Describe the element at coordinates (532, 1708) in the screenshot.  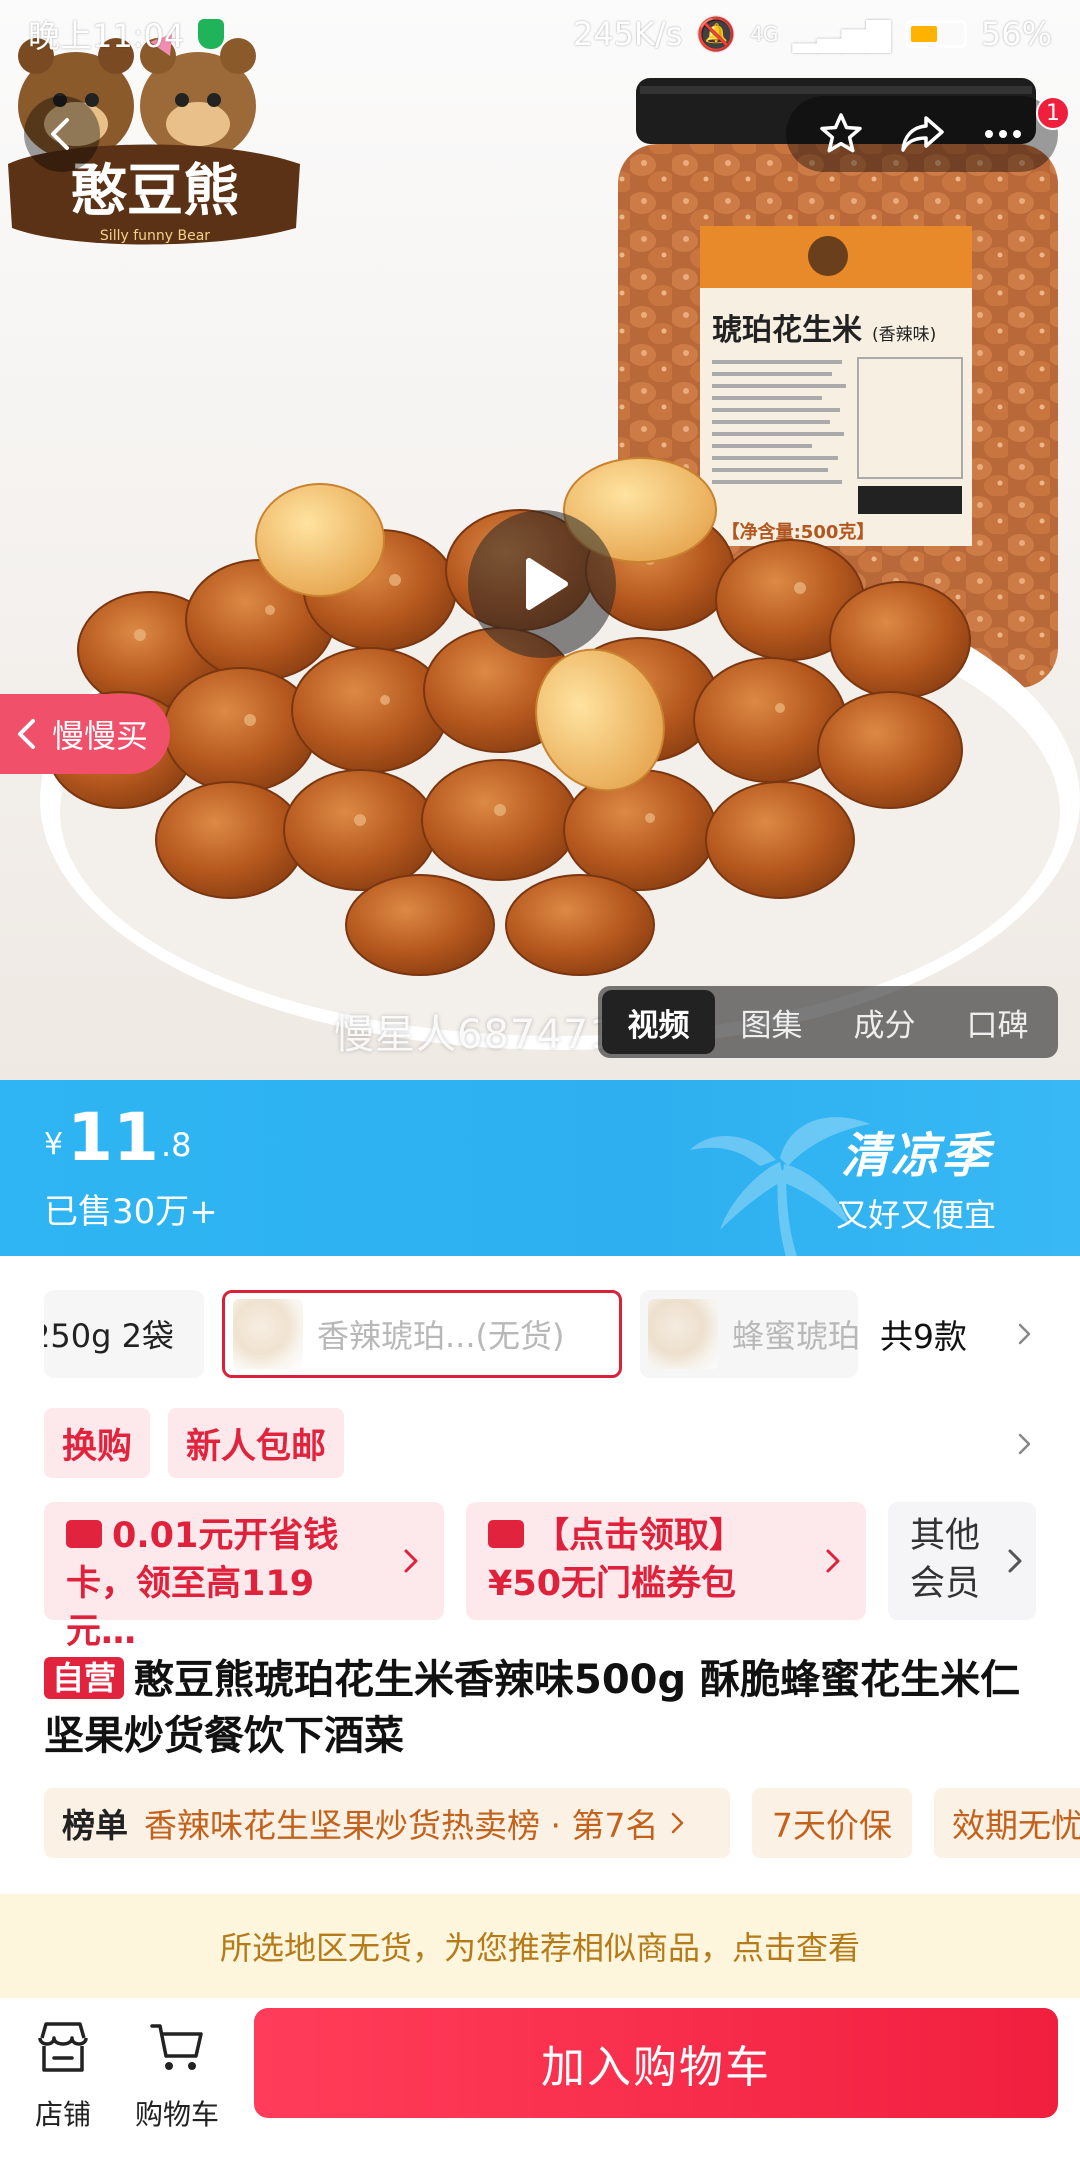
I see `product-title-text: 憨豆熊琥珀花生米香辣味500g 酥脆蜂蜜花生米仁坚果炒货餐饮下酒菜` at that location.